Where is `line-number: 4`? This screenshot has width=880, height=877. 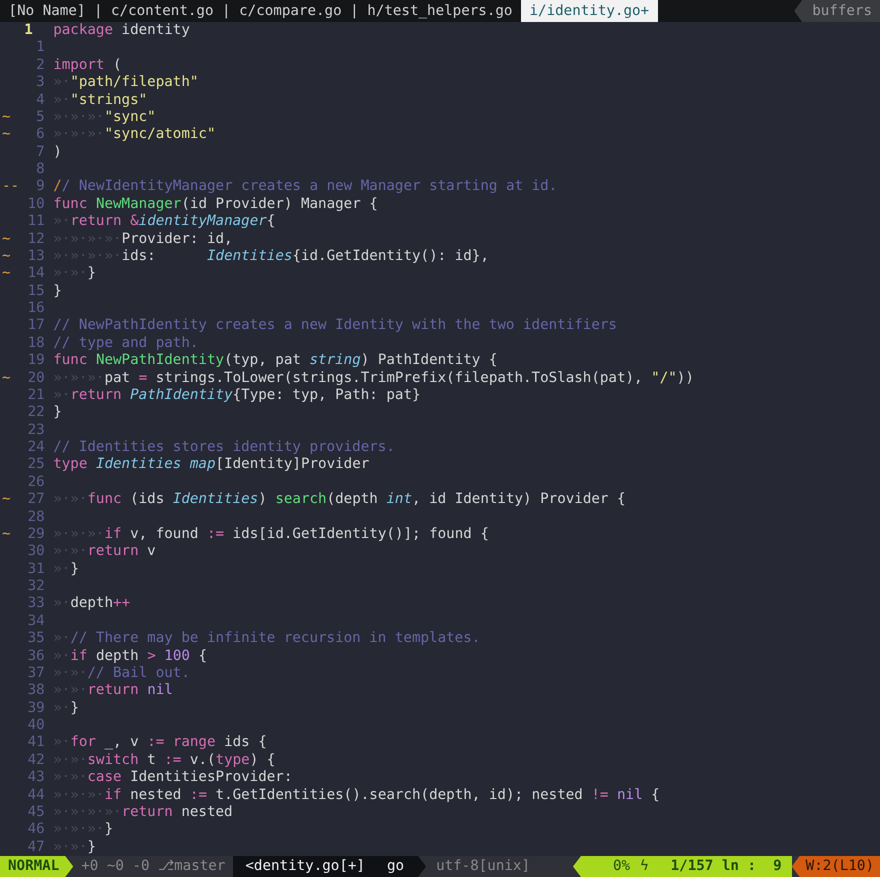
line-number: 4 is located at coordinates (40, 100).